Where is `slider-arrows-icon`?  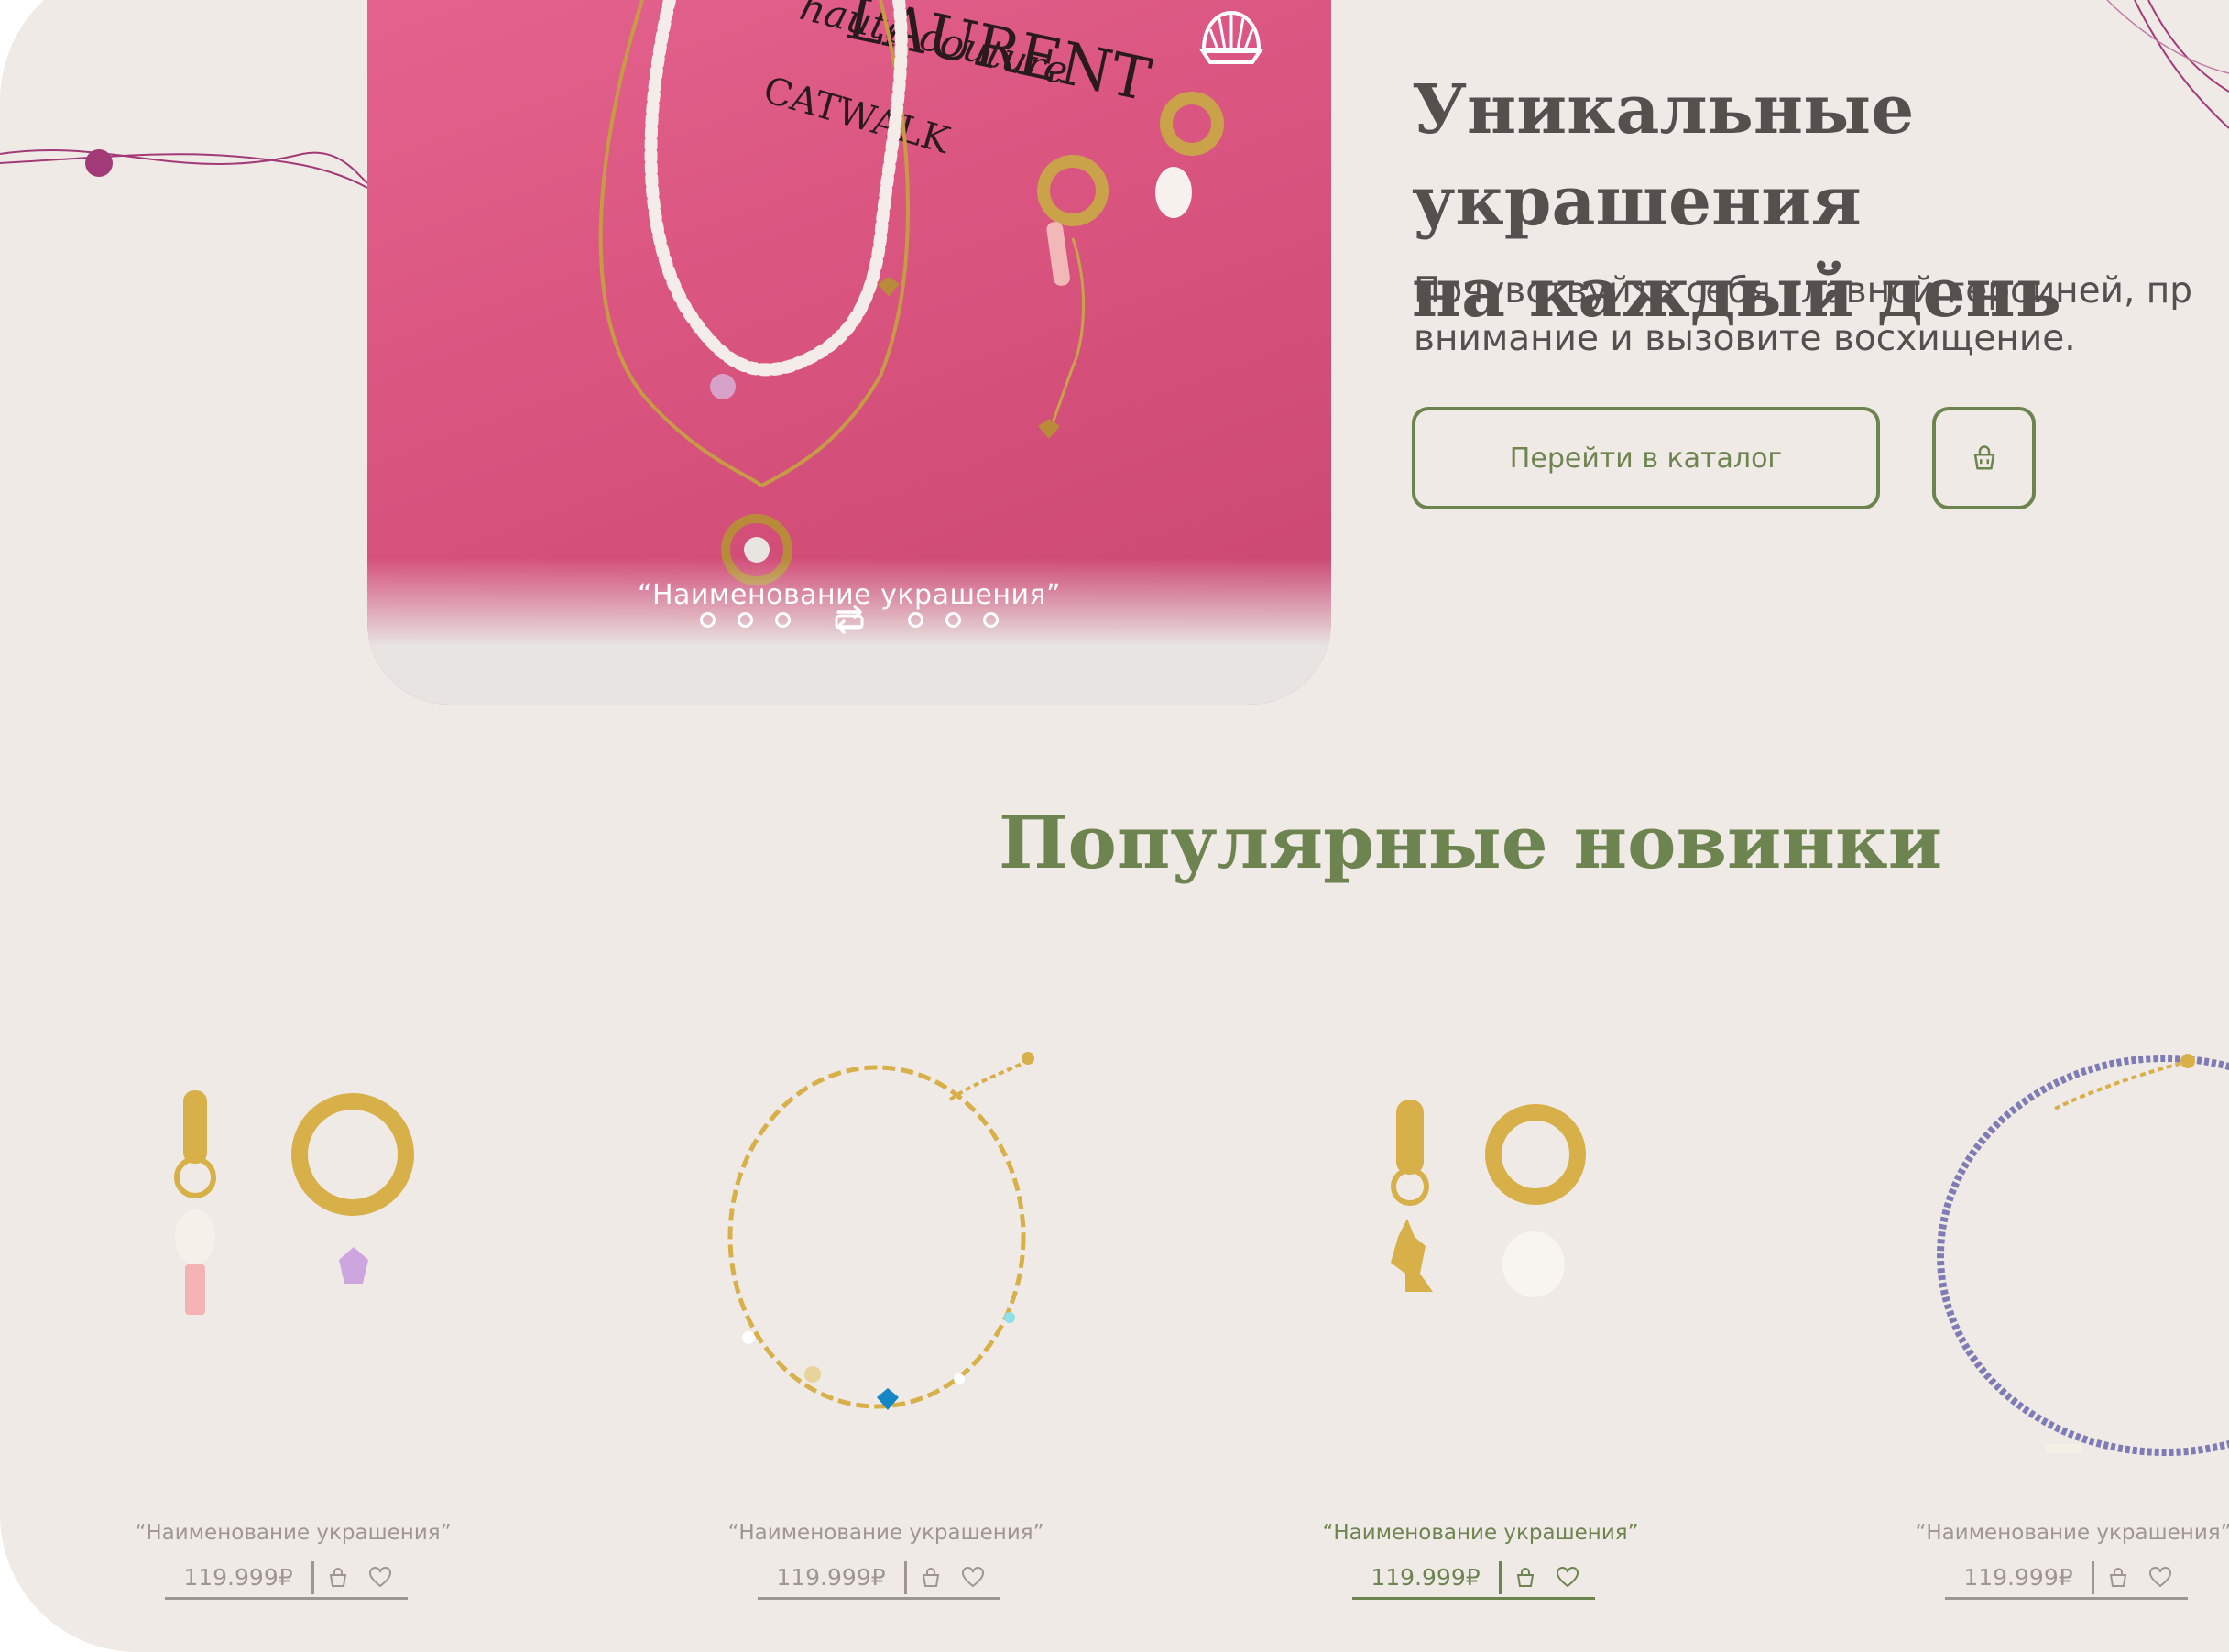
slider-arrows-icon is located at coordinates (849, 619).